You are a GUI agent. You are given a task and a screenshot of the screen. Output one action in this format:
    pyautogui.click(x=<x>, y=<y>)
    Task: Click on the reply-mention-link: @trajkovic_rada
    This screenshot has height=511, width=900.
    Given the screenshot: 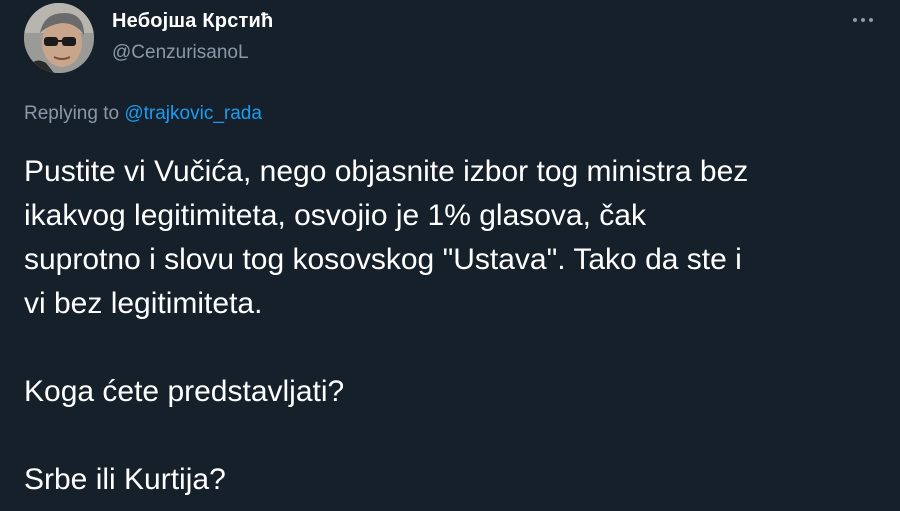 What is the action you would take?
    pyautogui.click(x=193, y=113)
    